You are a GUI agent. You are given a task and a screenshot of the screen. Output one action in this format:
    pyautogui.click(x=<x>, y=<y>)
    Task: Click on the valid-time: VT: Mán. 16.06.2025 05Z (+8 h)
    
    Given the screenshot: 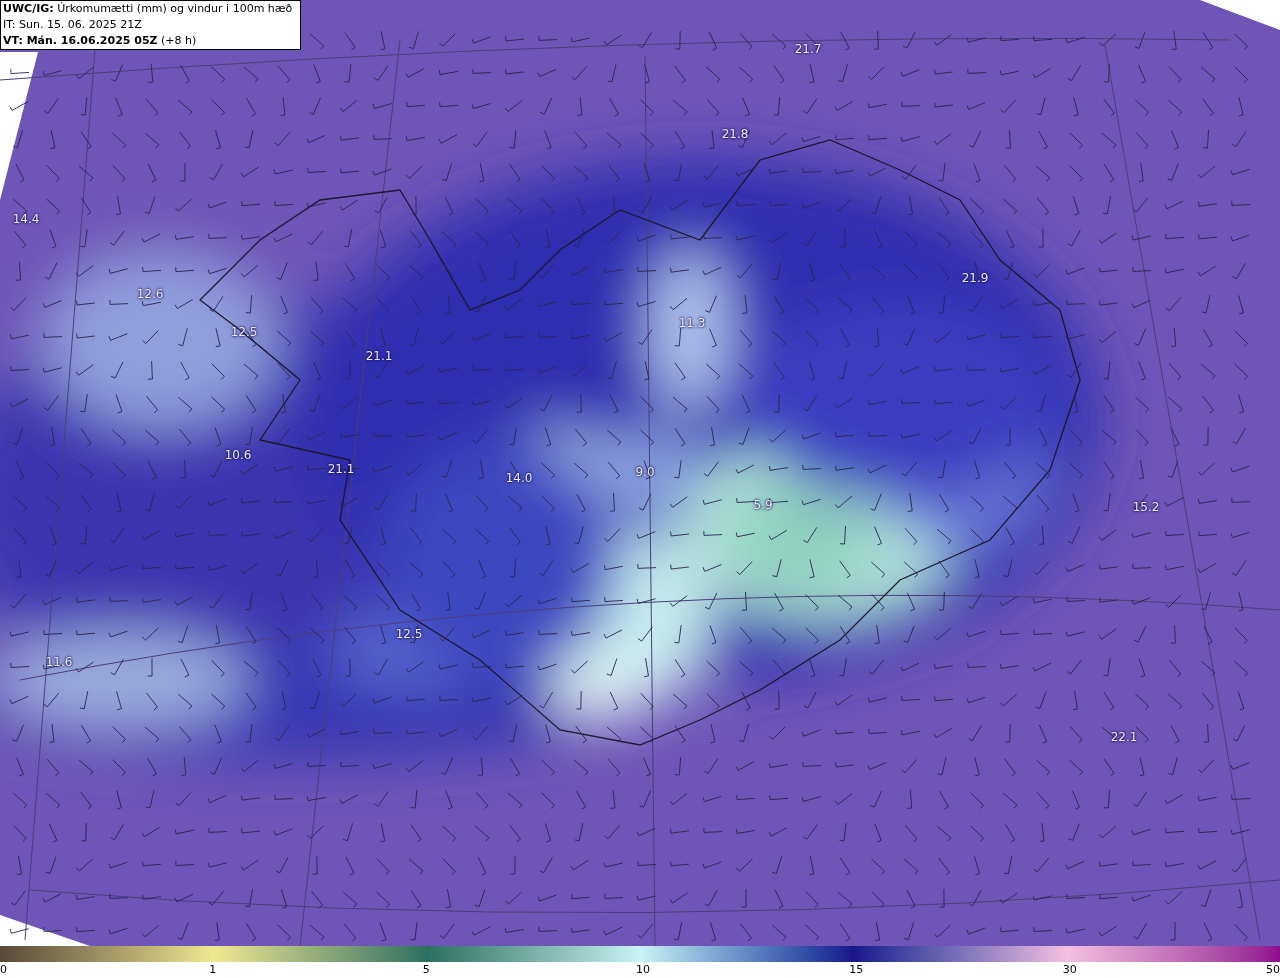 What is the action you would take?
    pyautogui.click(x=100, y=41)
    